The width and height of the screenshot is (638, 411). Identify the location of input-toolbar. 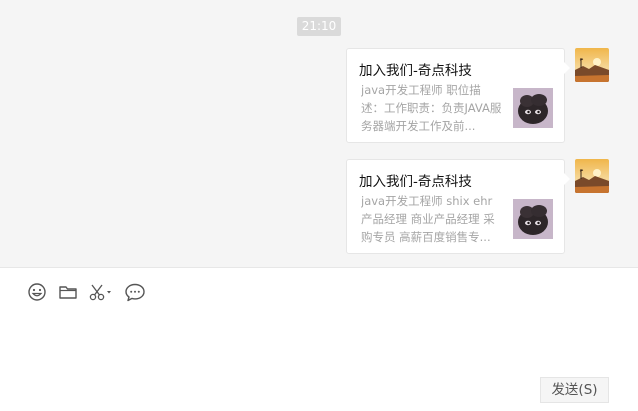
(319, 291).